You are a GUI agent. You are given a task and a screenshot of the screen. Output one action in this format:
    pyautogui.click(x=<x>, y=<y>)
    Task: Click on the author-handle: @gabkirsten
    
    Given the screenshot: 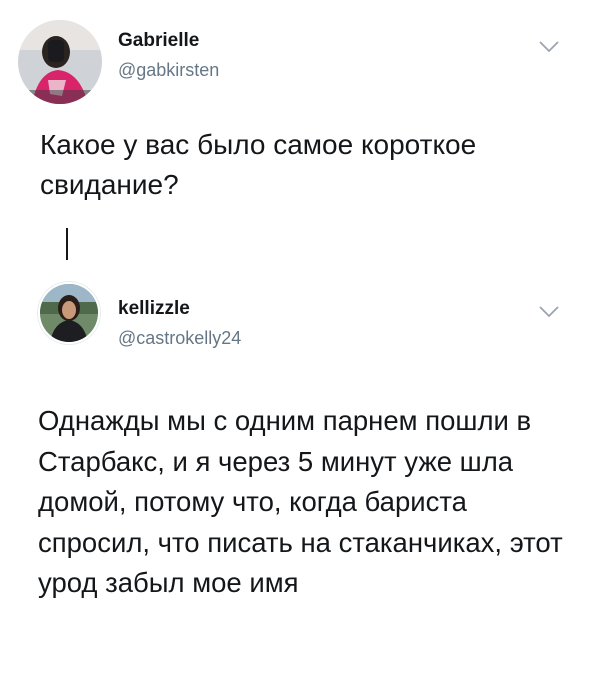 What is the action you would take?
    pyautogui.click(x=168, y=70)
    